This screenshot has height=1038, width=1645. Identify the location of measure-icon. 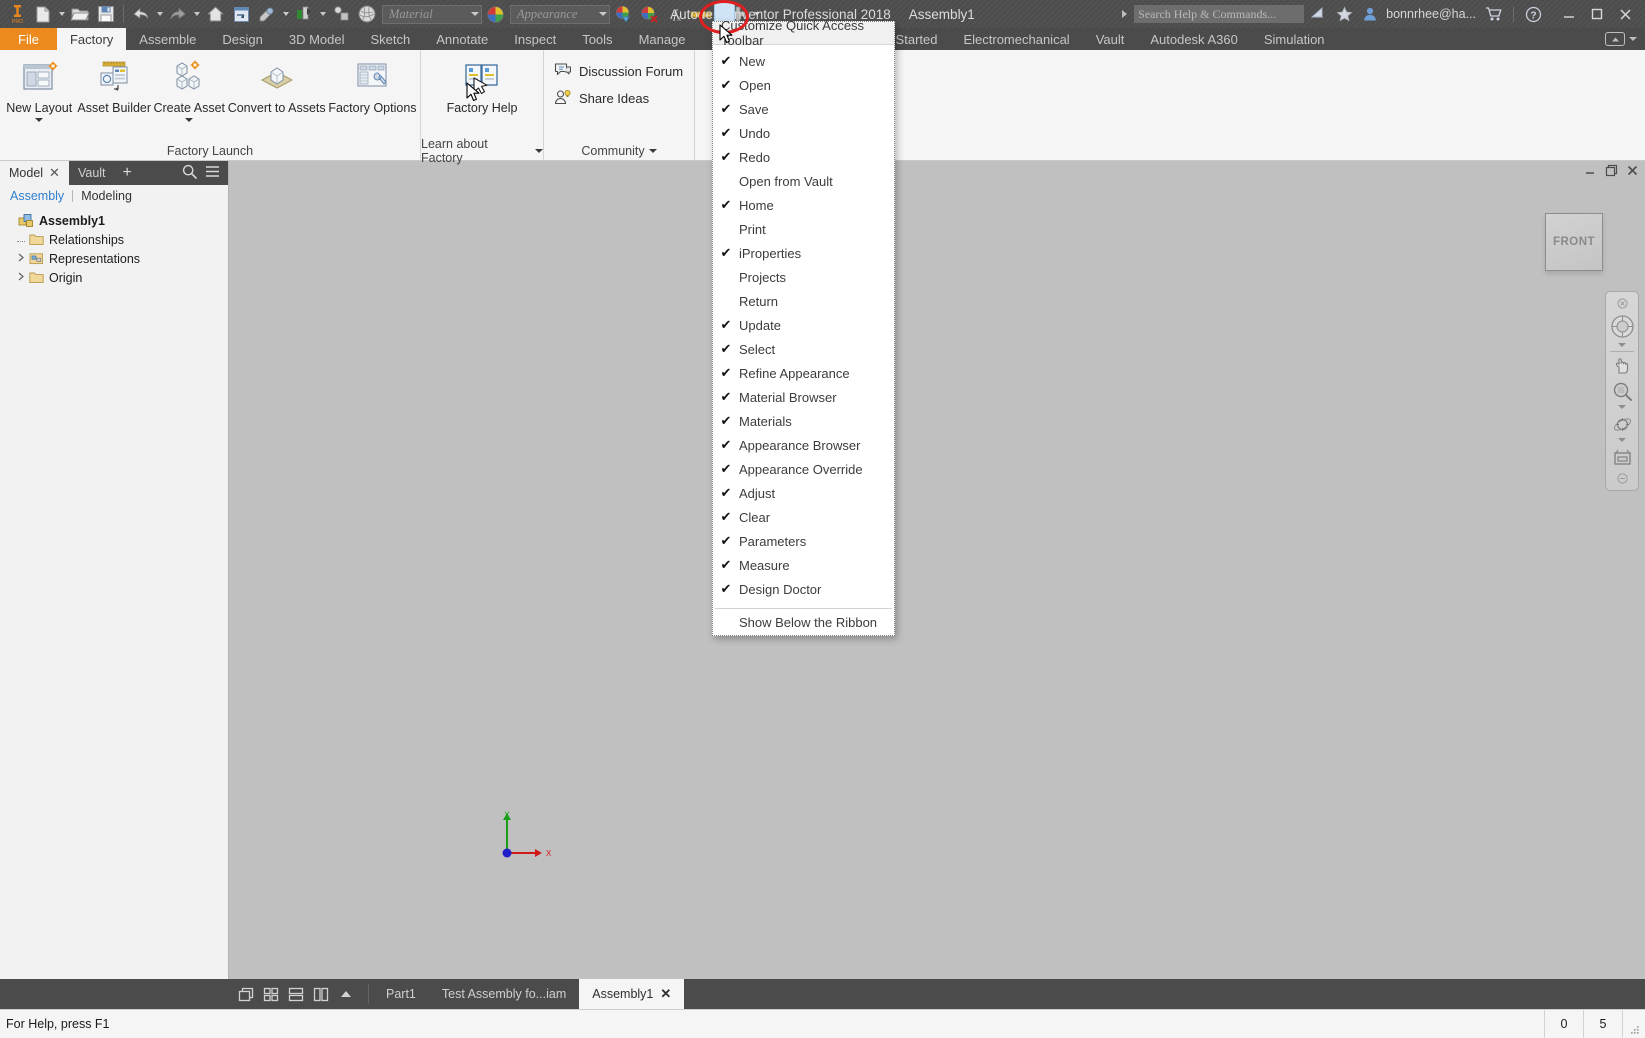
(701, 14).